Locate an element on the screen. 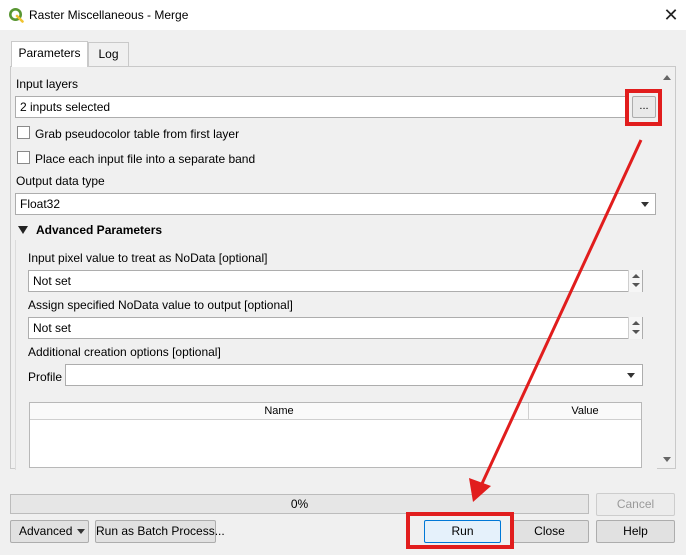  input-layers-field: 2 inputs selected is located at coordinates (321, 107).